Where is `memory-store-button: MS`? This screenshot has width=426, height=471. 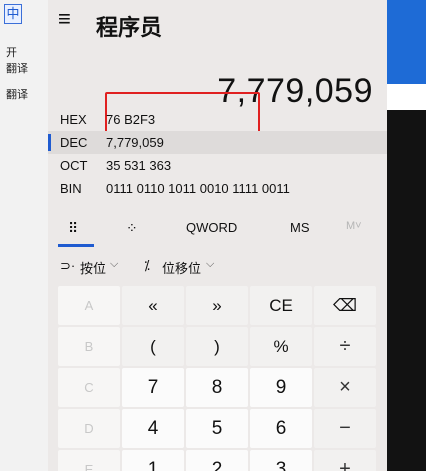
memory-store-button: MS is located at coordinates (300, 227).